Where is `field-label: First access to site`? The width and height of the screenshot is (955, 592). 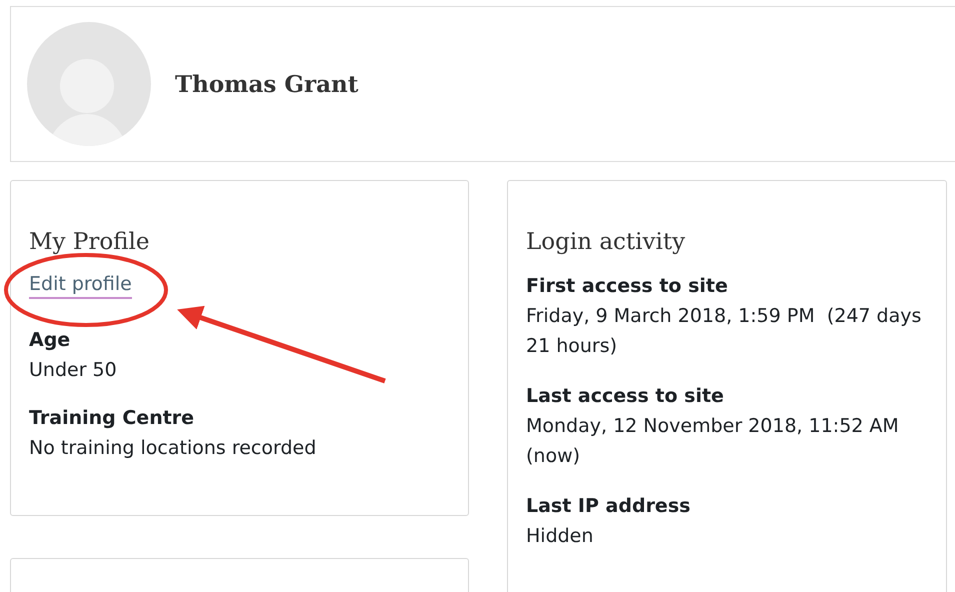 field-label: First access to site is located at coordinates (627, 286).